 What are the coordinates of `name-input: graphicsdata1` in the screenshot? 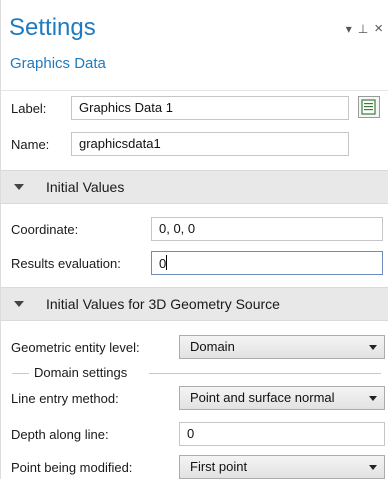 It's located at (210, 144).